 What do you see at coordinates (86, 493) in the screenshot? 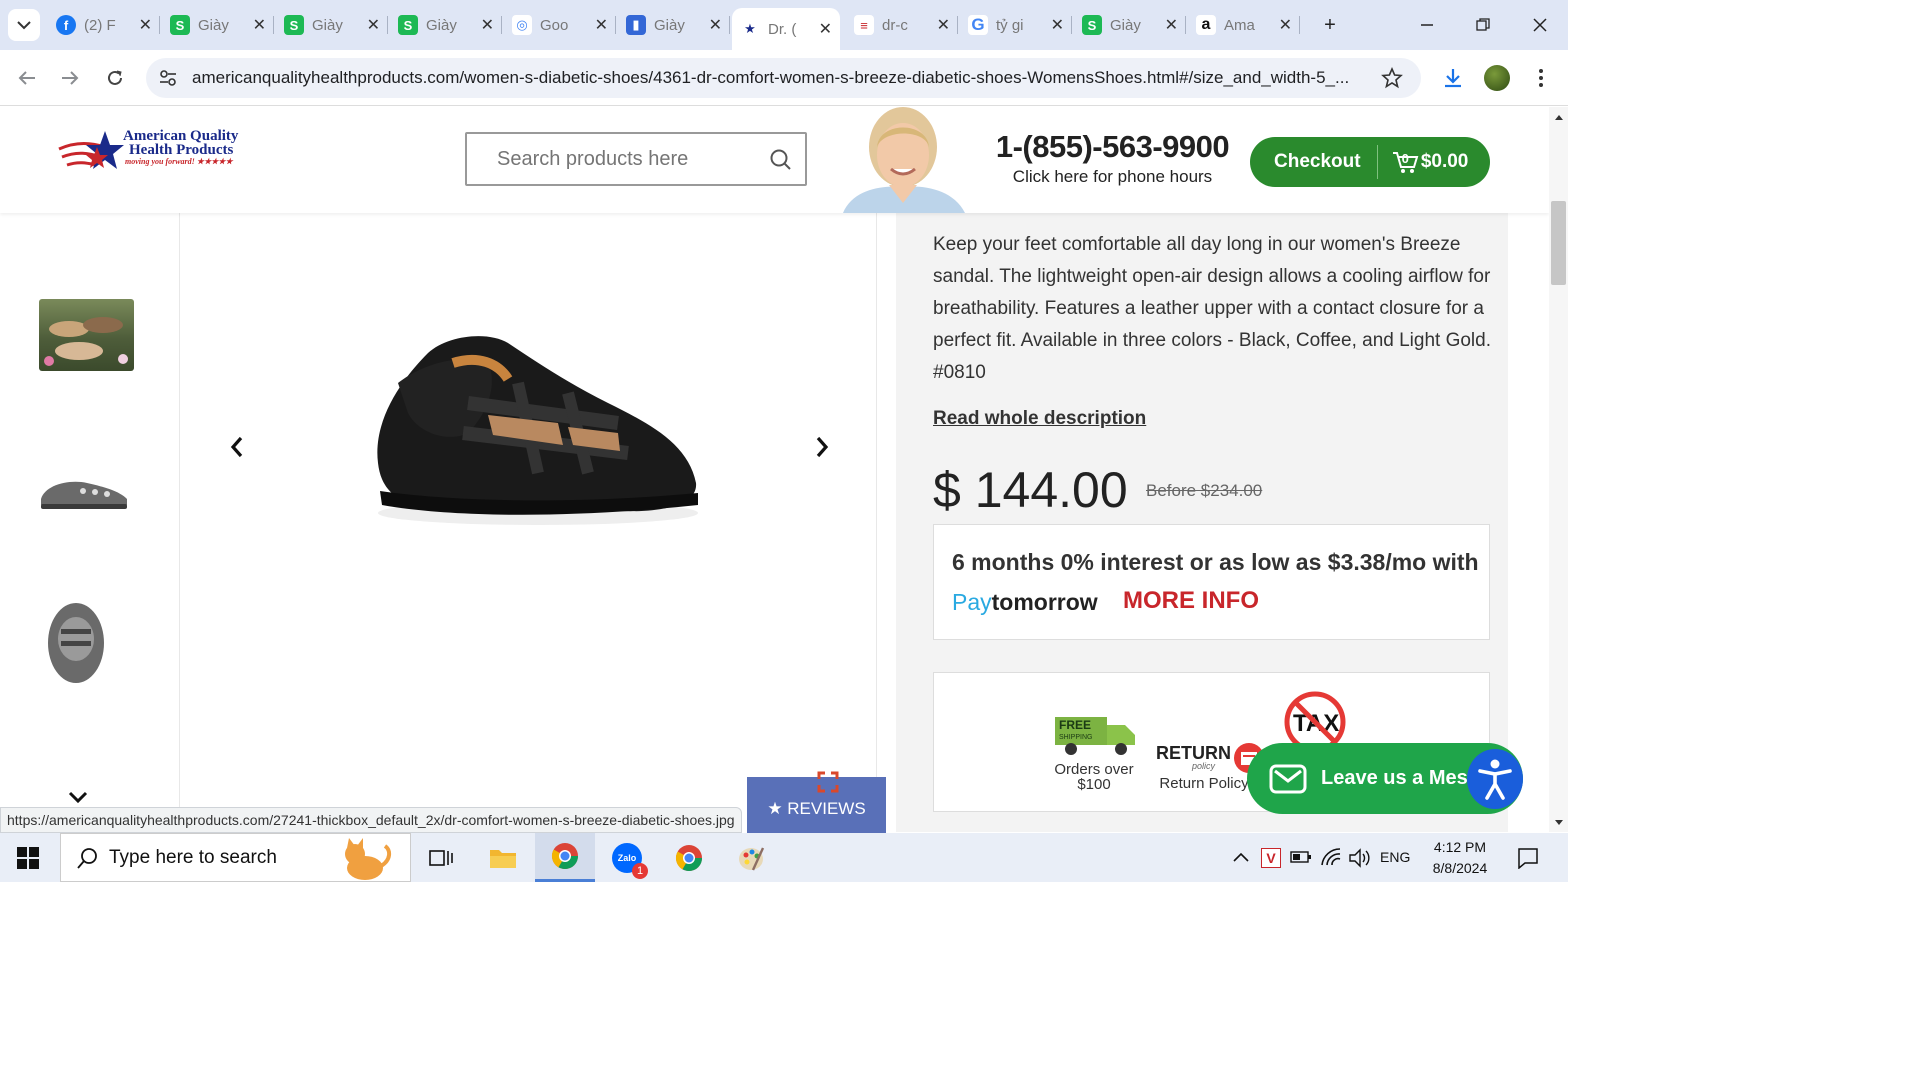
I see `thumbnail-side` at bounding box center [86, 493].